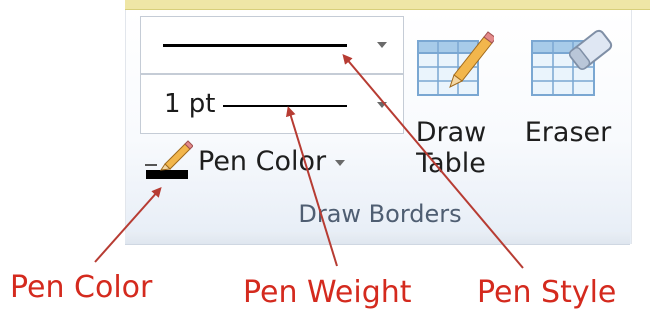 The image size is (650, 320). What do you see at coordinates (81, 287) in the screenshot?
I see `pen-color-callout: Pen Color` at bounding box center [81, 287].